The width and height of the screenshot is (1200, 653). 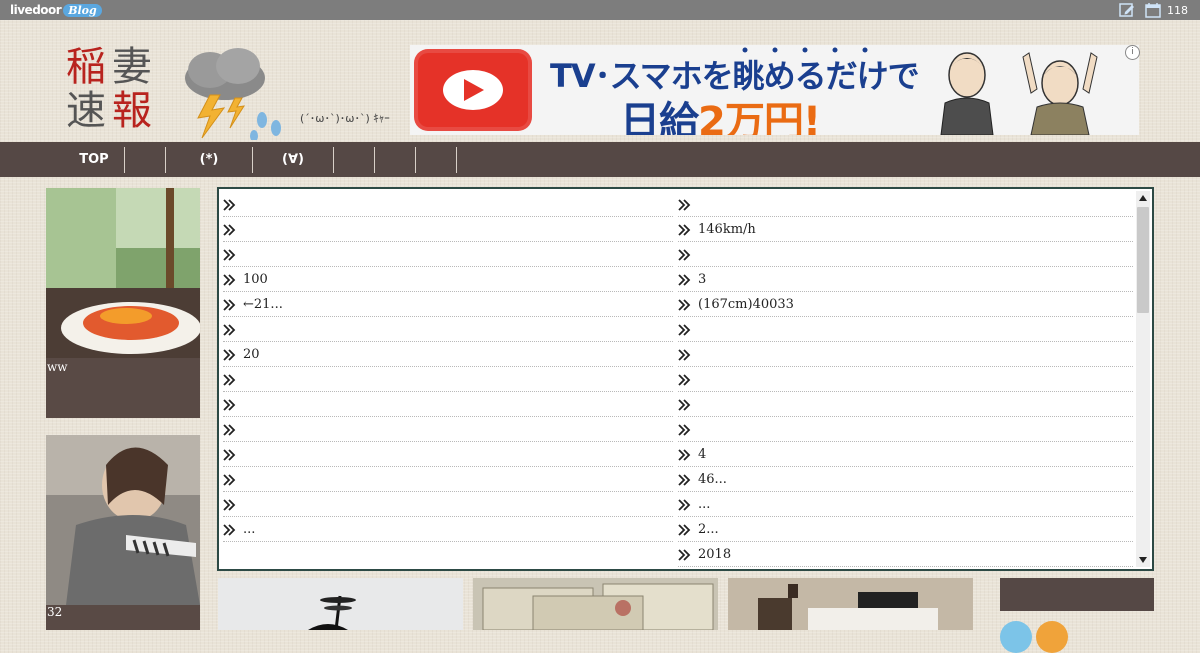 I want to click on scrollbar, so click(x=1143, y=379).